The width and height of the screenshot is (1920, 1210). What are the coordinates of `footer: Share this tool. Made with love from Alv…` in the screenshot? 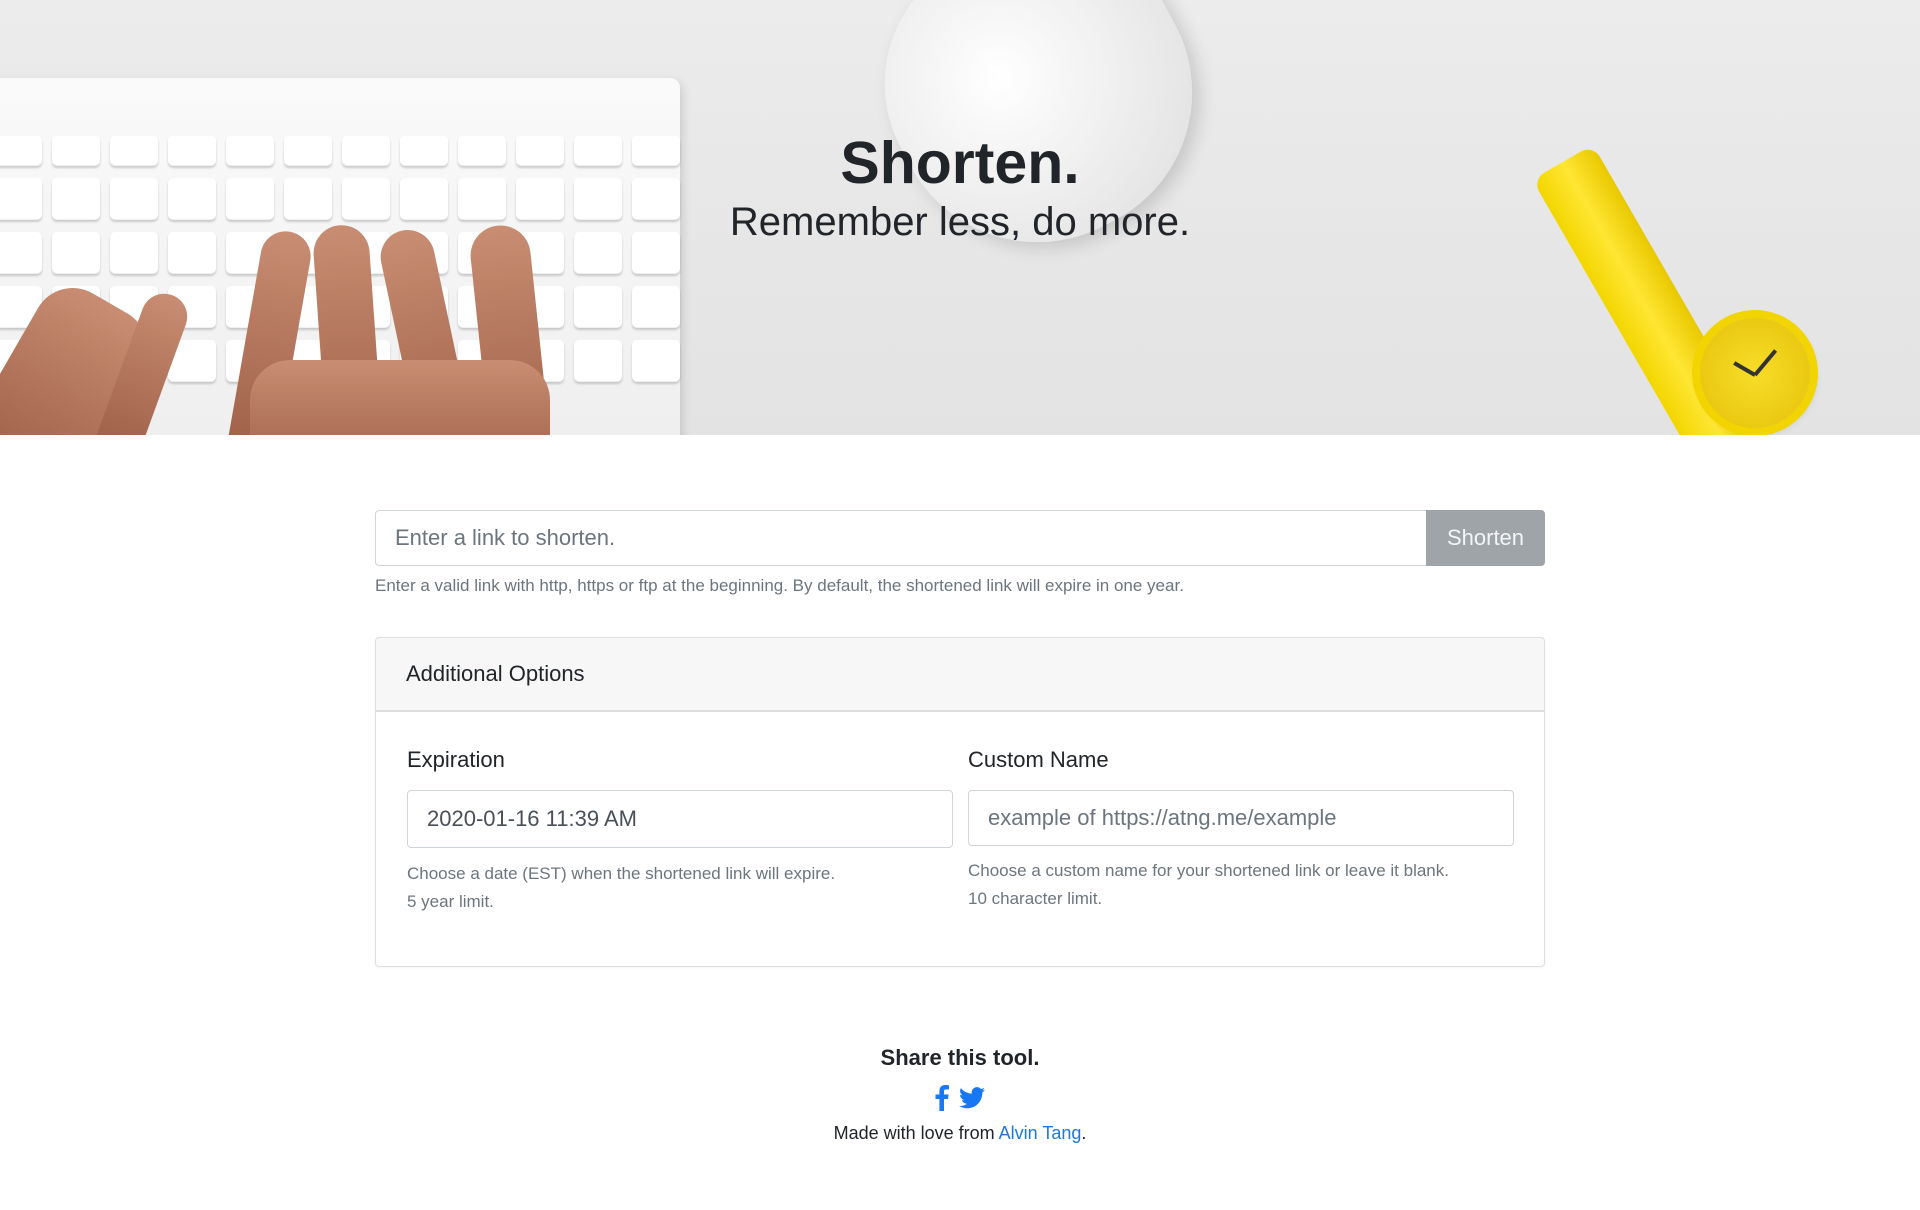 It's located at (960, 1094).